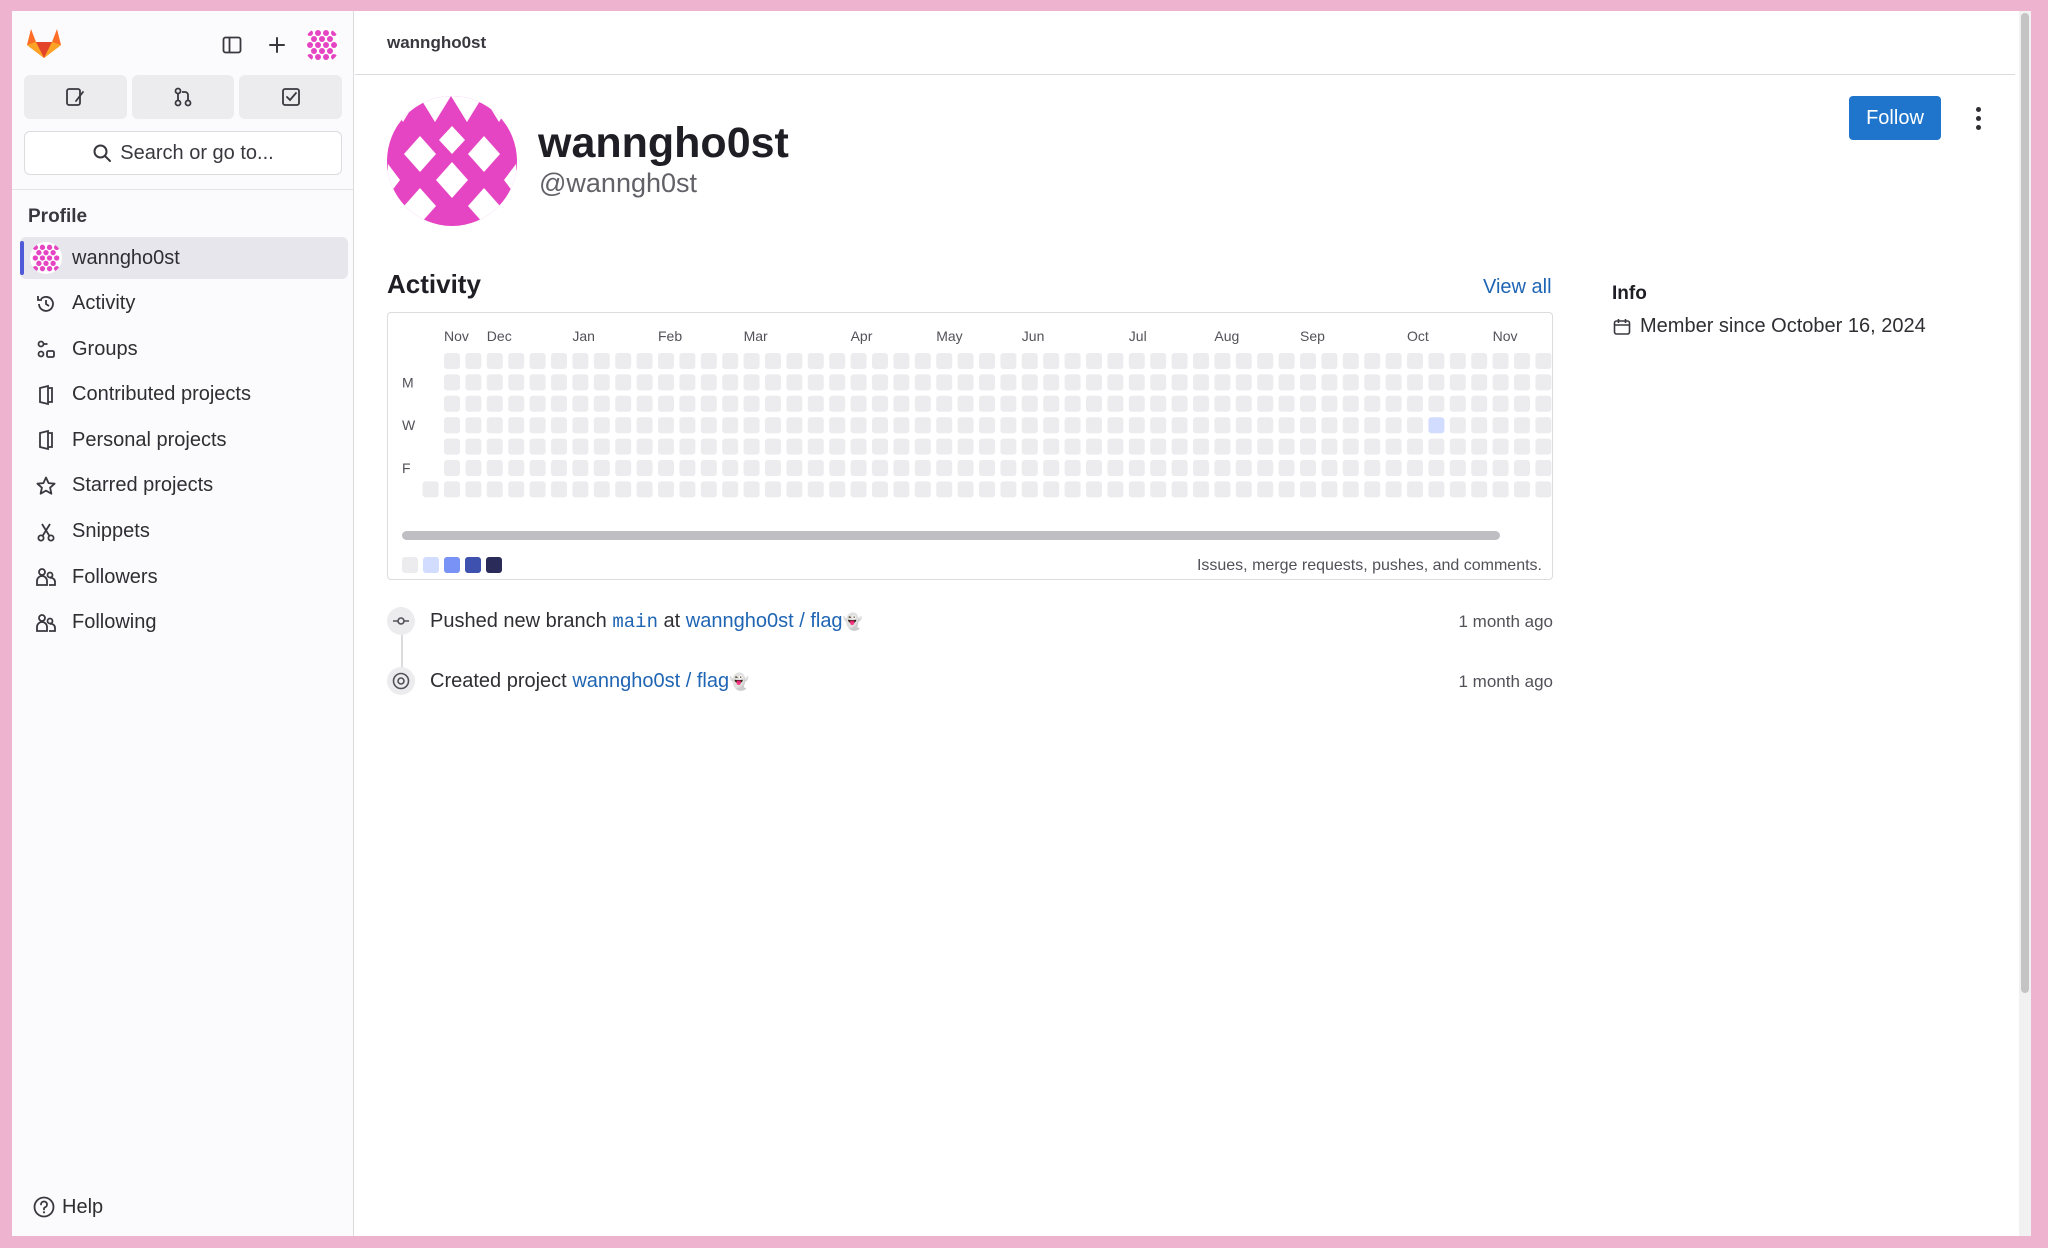 This screenshot has height=1248, width=2048. Describe the element at coordinates (44, 42) in the screenshot. I see `gitlab-logo-icon` at that location.